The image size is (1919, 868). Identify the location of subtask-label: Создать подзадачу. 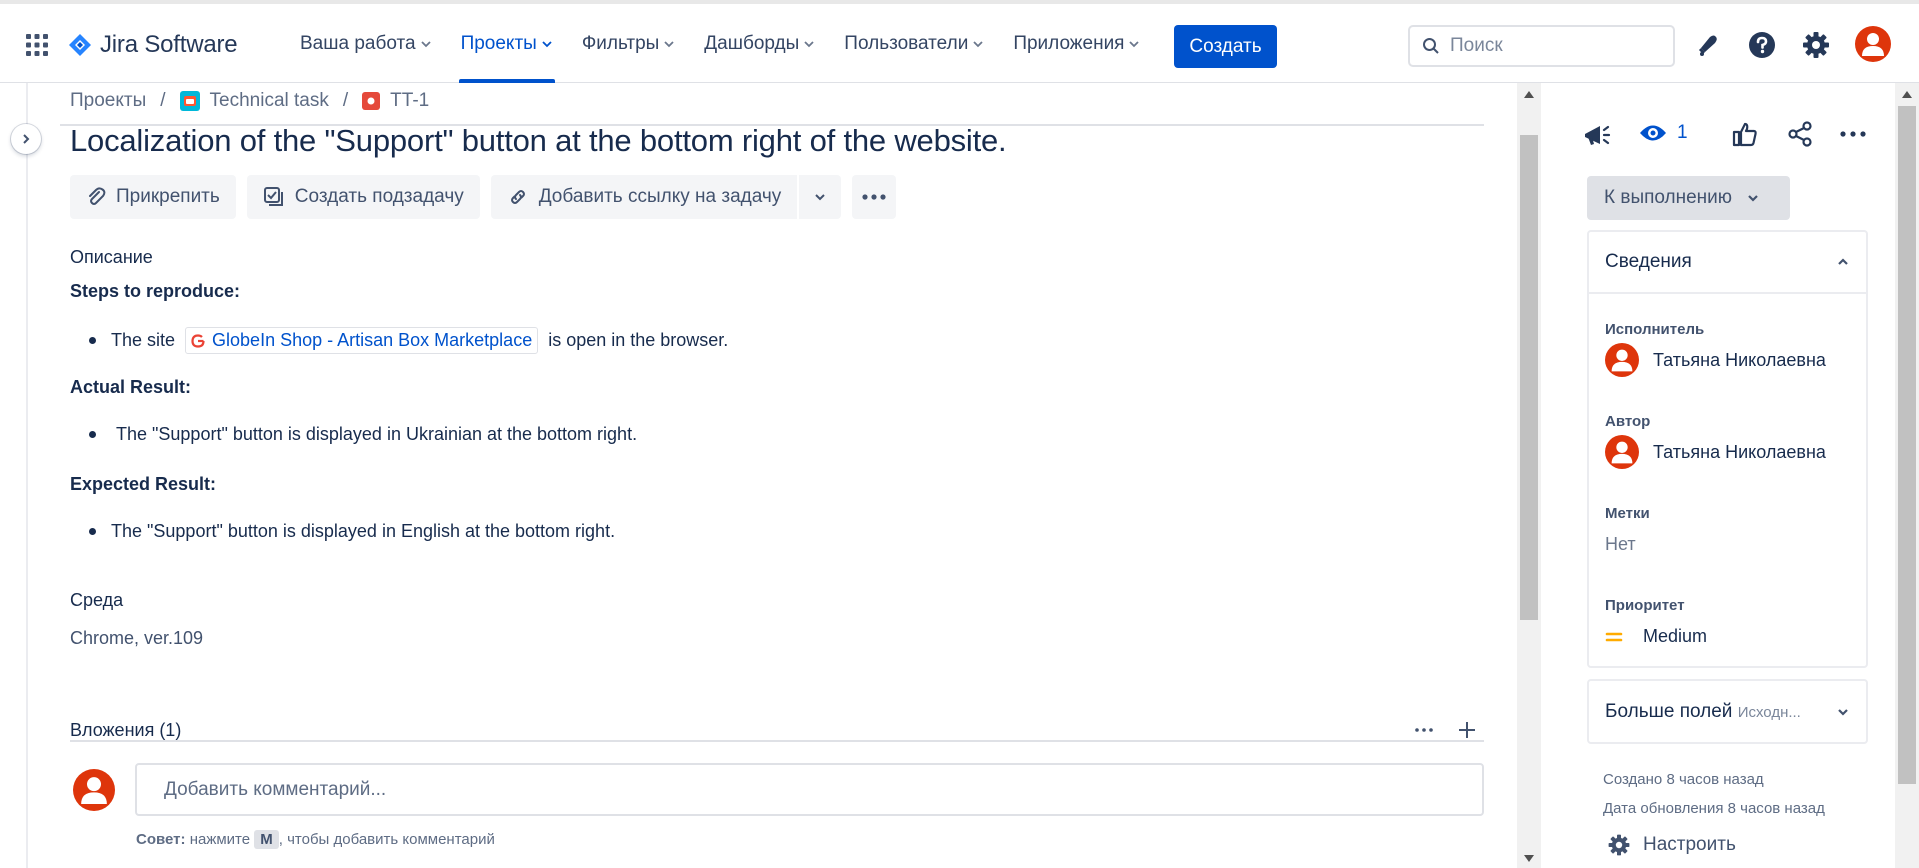
(379, 196).